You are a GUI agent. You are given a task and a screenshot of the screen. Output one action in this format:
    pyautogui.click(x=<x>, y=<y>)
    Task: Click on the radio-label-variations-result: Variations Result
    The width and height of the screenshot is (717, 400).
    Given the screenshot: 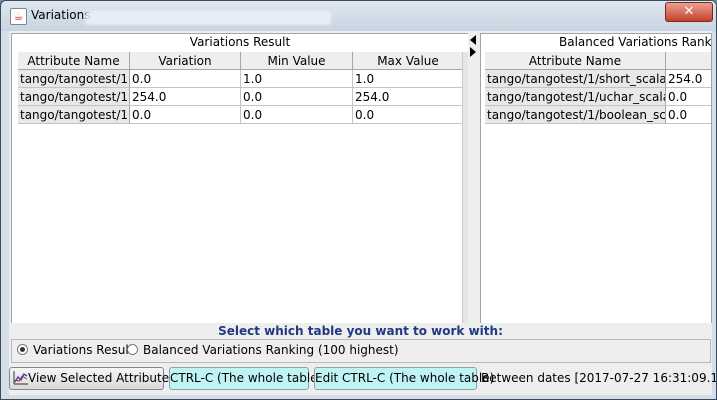 What is the action you would take?
    pyautogui.click(x=83, y=350)
    